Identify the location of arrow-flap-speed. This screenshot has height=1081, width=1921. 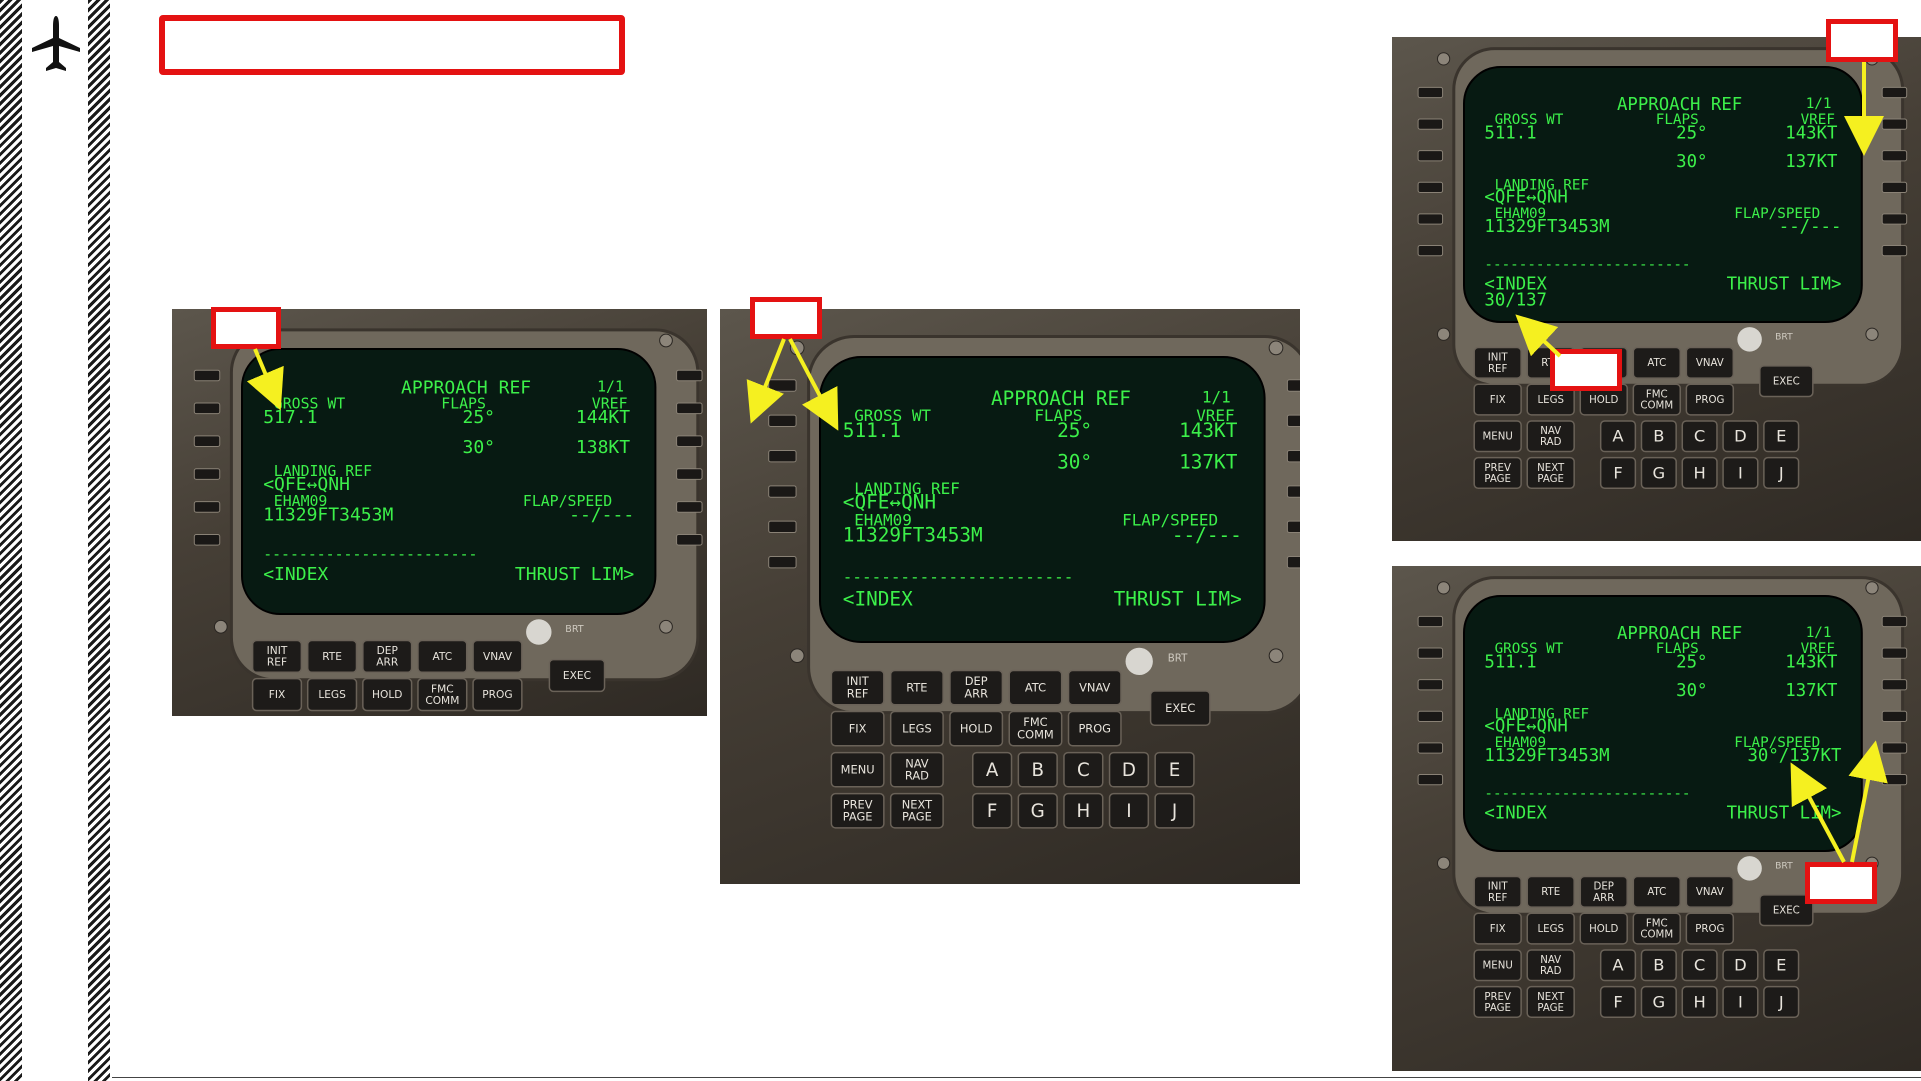
(1818, 812).